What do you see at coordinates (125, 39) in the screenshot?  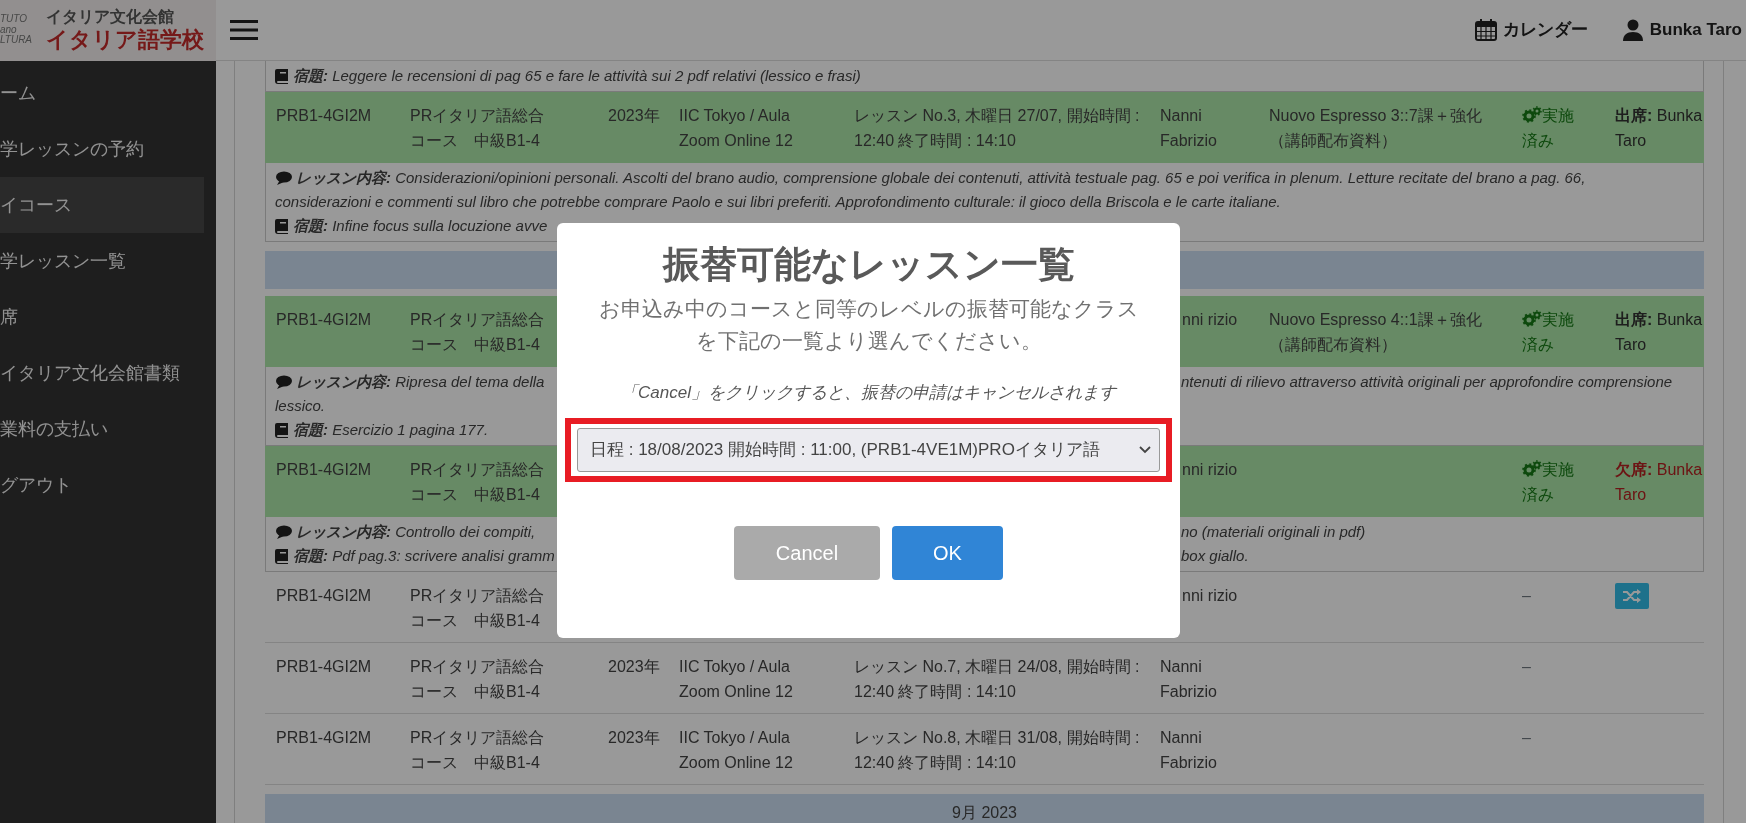 I see `school-name: イタリア語学校` at bounding box center [125, 39].